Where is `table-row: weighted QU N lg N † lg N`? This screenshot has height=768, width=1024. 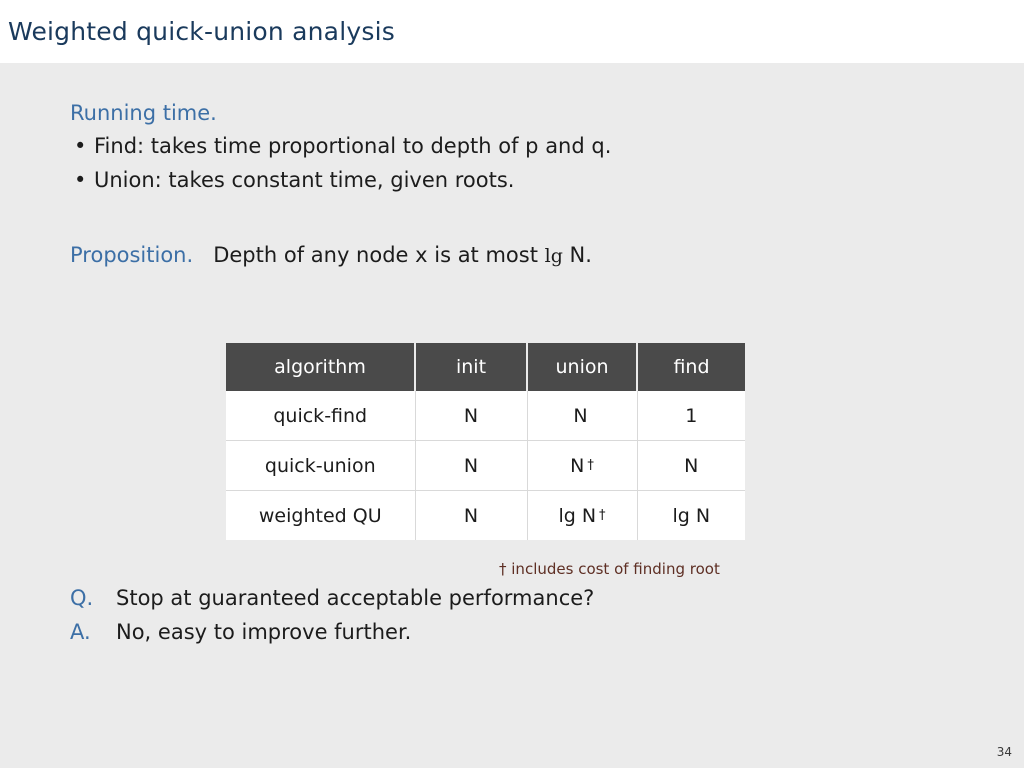
table-row: weighted QU N lg N † lg N is located at coordinates (485, 515).